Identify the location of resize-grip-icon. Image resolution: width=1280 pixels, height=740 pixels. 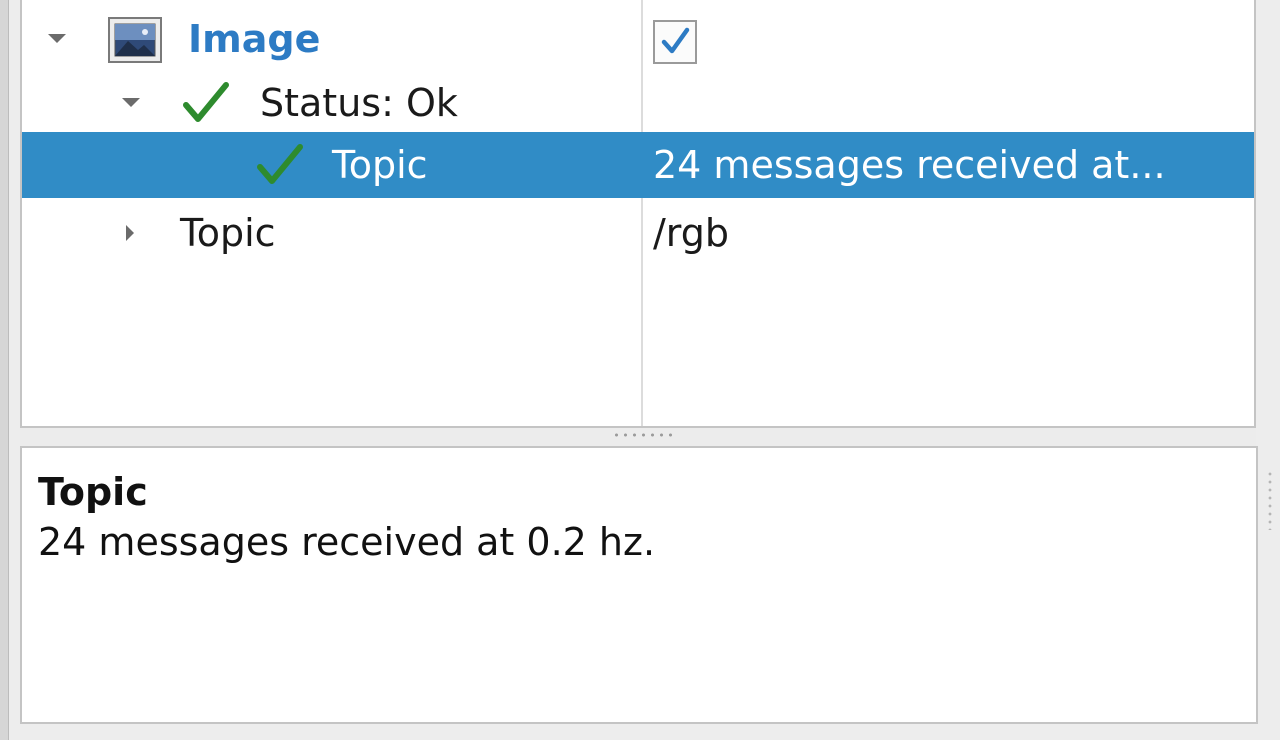
(1270, 500).